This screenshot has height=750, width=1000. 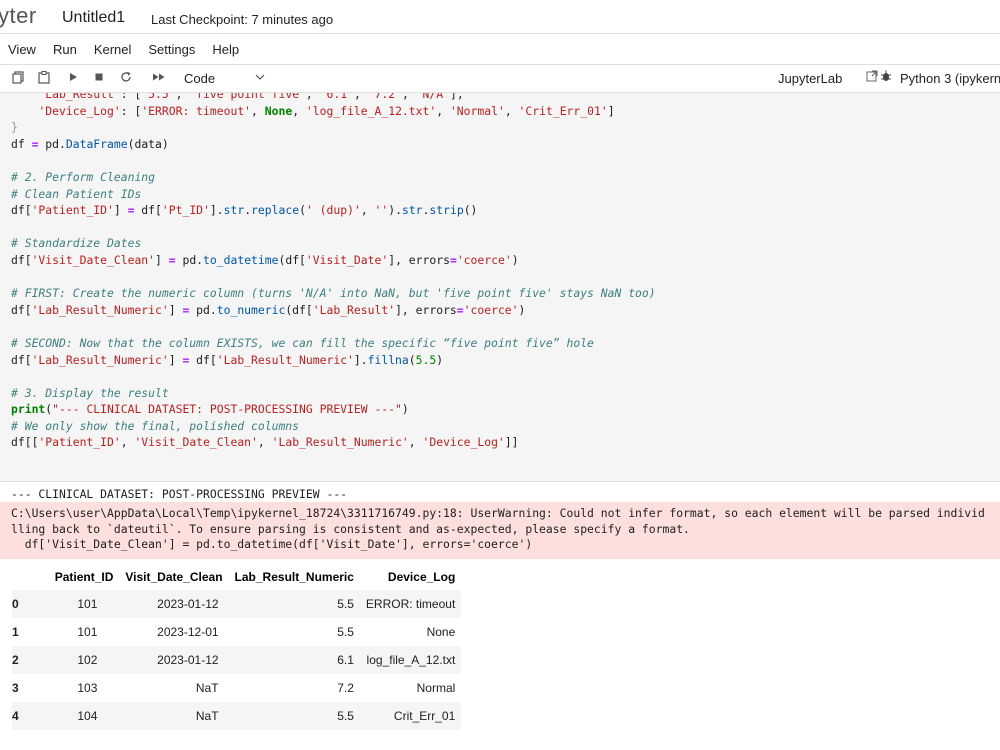 I want to click on code-line: # 2. Perform Cleaning, so click(x=83, y=176).